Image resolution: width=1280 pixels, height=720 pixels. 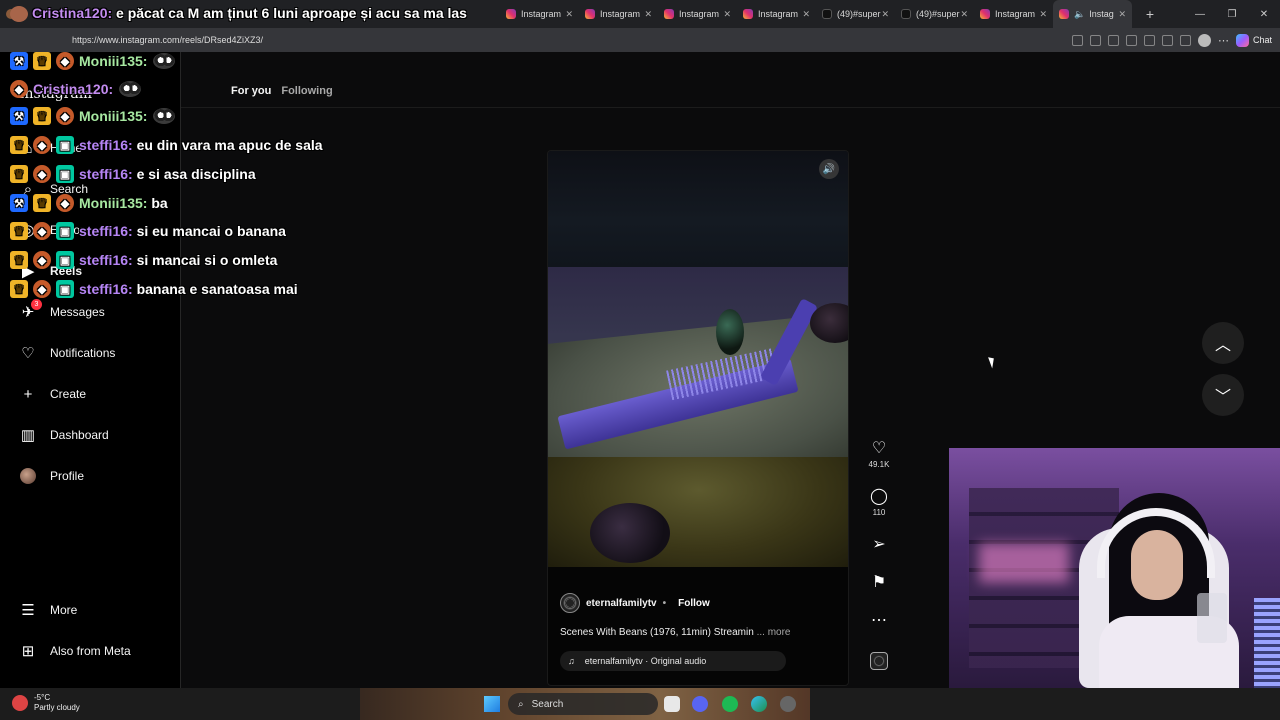 I want to click on favorites-icon, so click(x=1185, y=40).